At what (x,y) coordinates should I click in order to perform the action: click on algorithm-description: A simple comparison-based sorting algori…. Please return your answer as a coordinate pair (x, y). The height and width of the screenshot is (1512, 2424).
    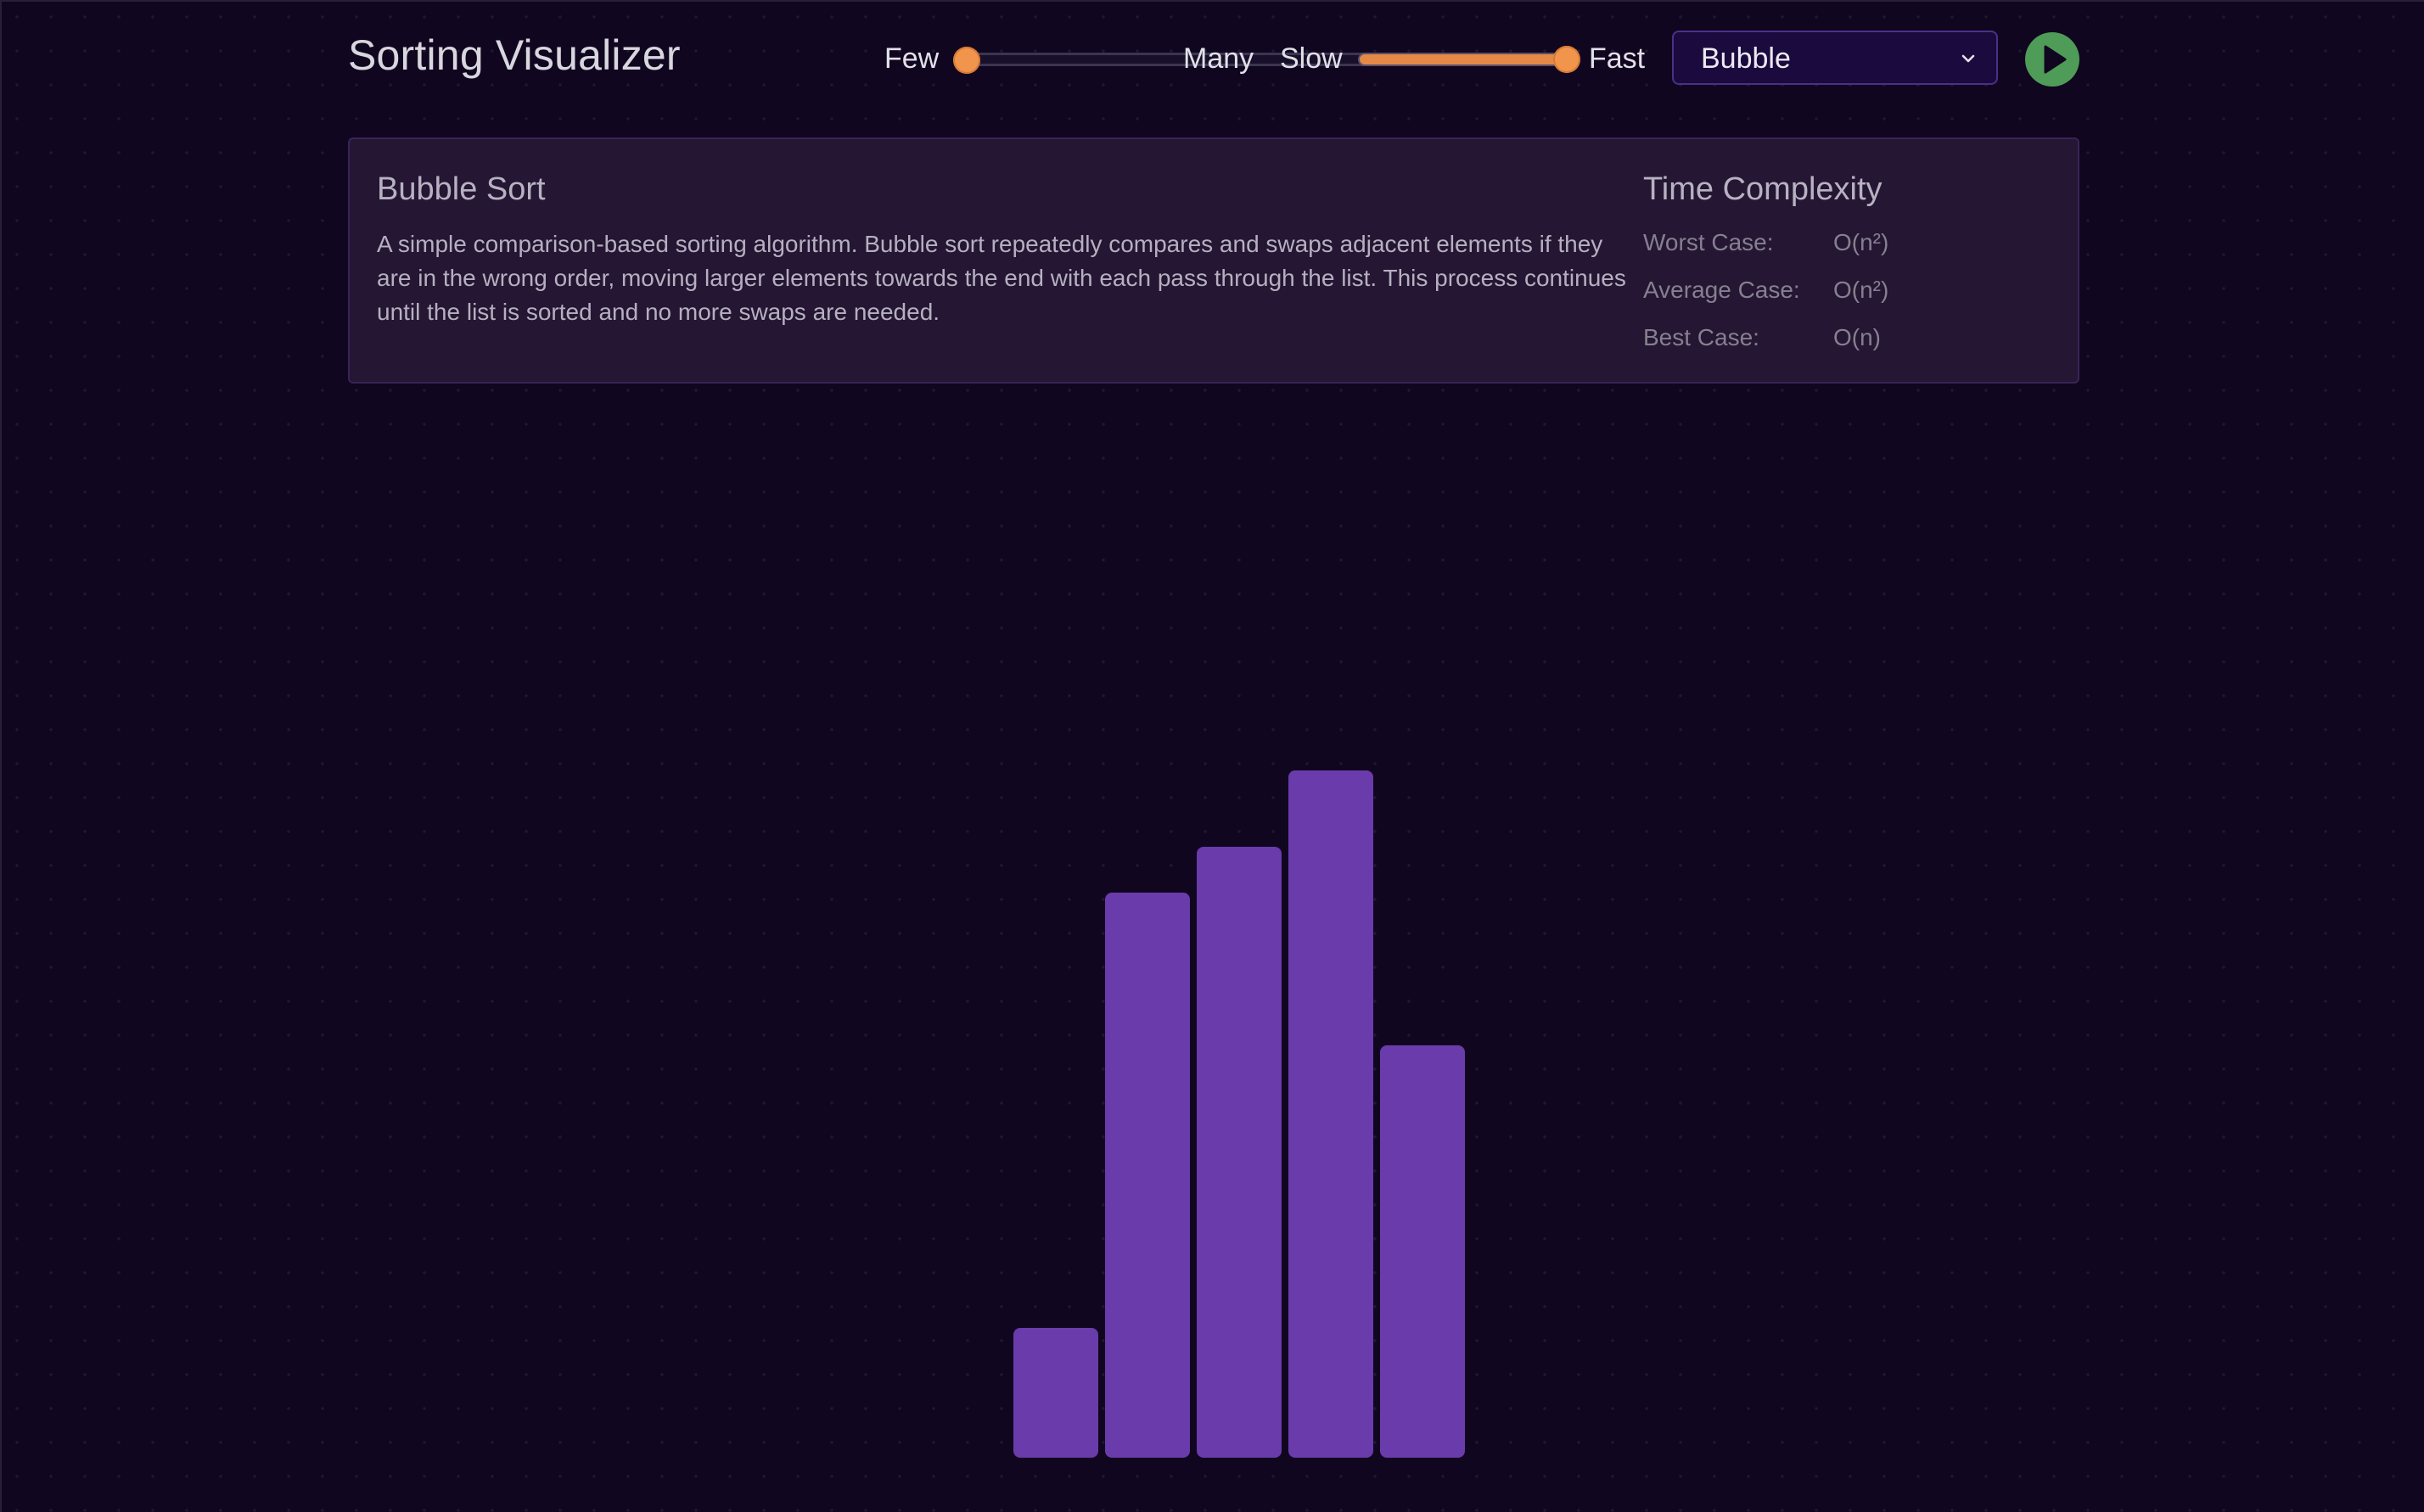
    Looking at the image, I should click on (1001, 278).